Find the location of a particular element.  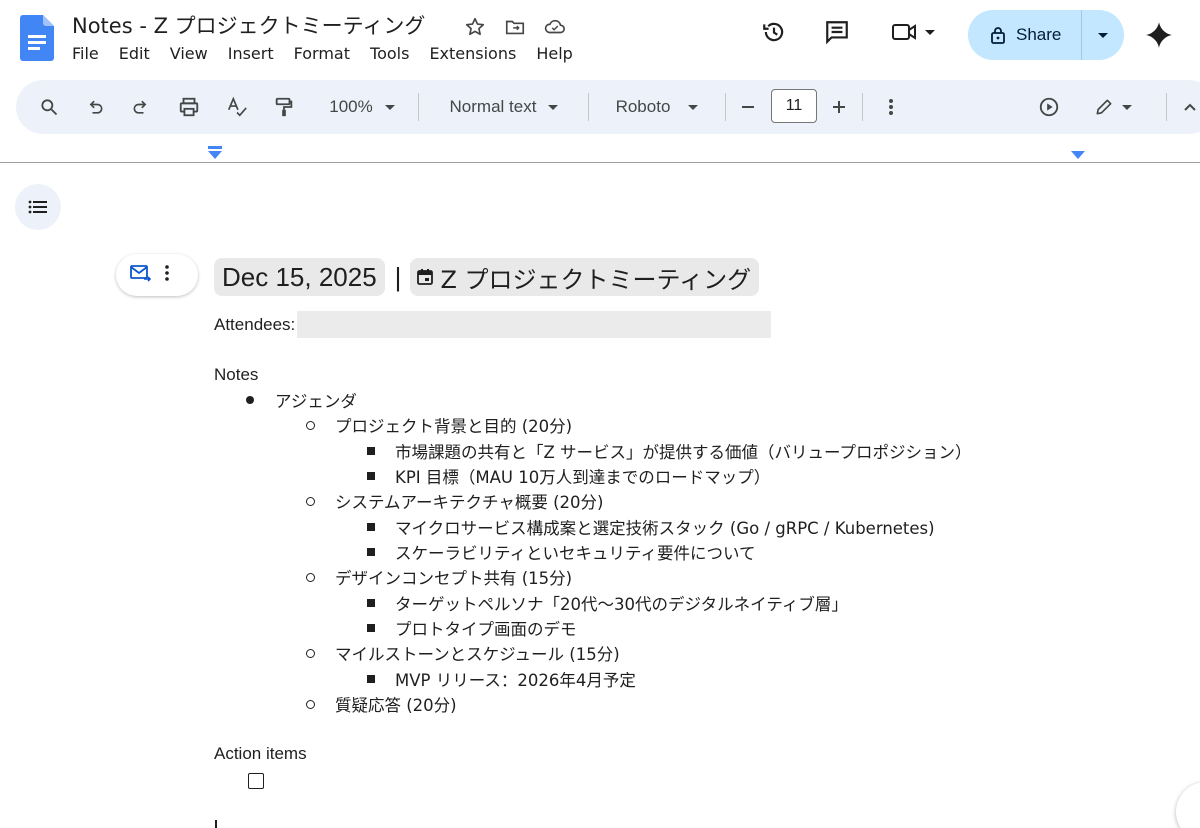

font-family-select: Roboto is located at coordinates (657, 107).